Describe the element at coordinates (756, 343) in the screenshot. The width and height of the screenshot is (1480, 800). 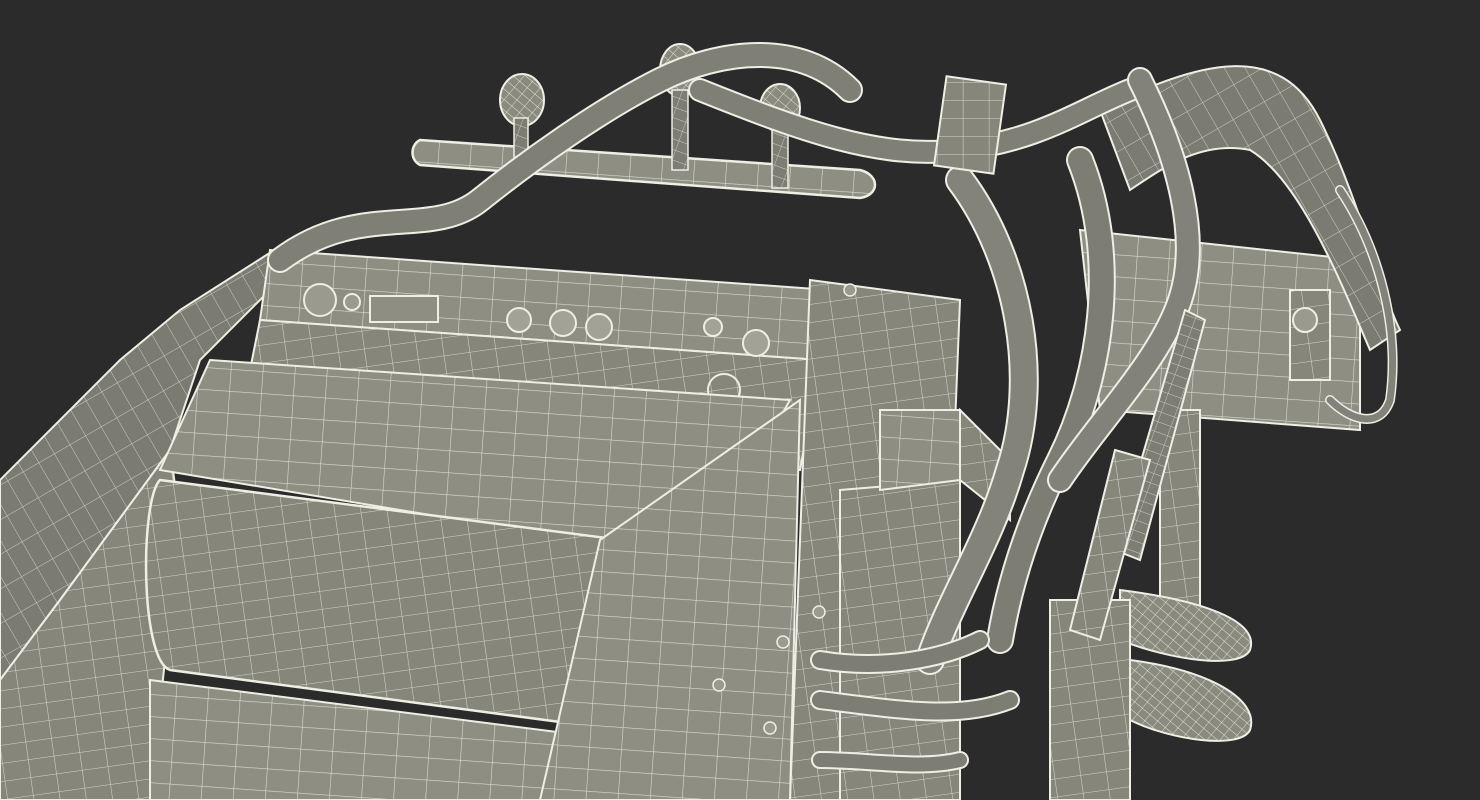
I see `ignition-key-slot` at that location.